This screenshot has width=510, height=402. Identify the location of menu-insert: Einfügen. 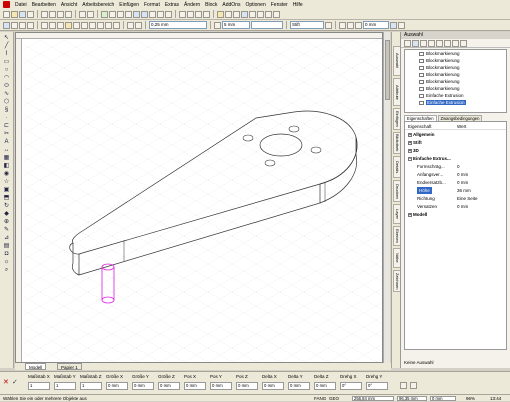
(129, 5).